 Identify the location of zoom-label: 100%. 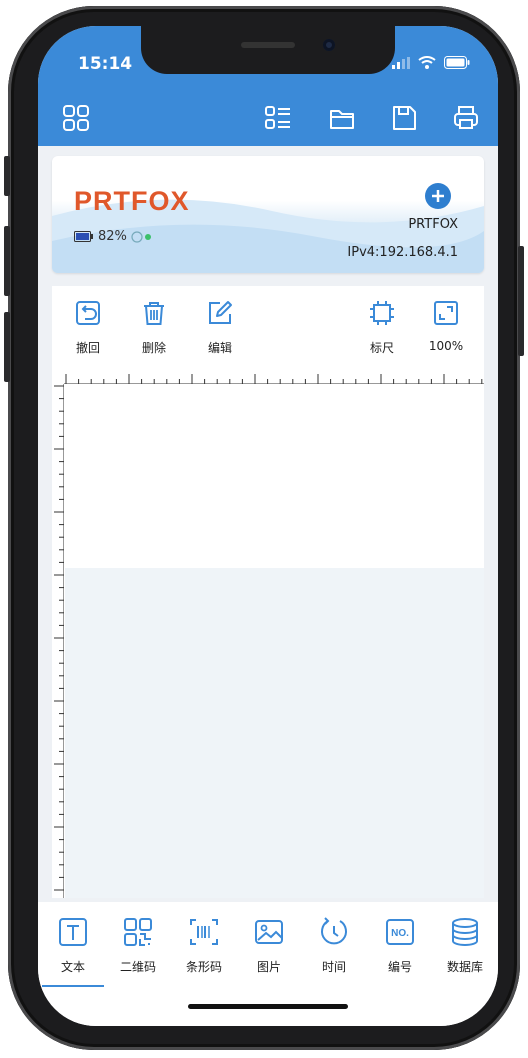
(446, 346).